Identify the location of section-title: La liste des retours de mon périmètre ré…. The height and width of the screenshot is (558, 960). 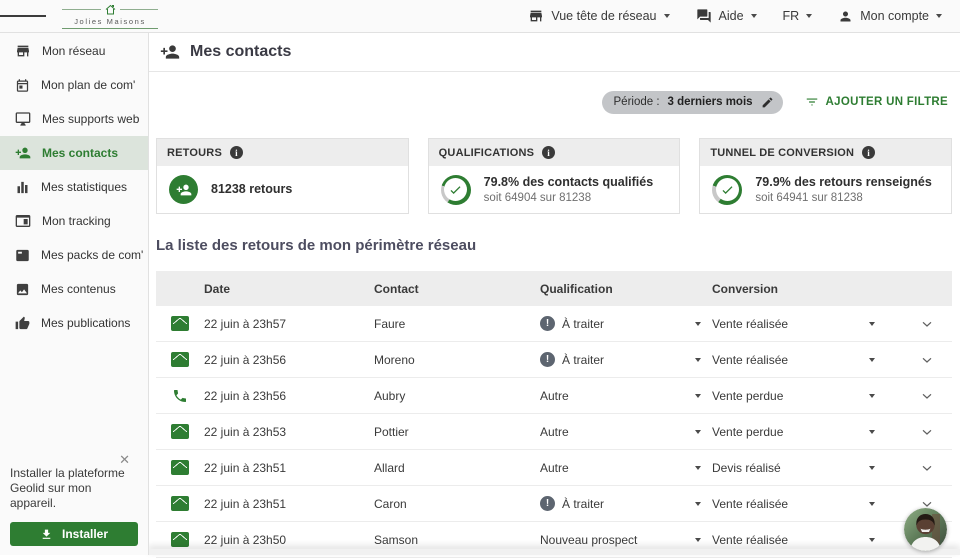
(316, 245).